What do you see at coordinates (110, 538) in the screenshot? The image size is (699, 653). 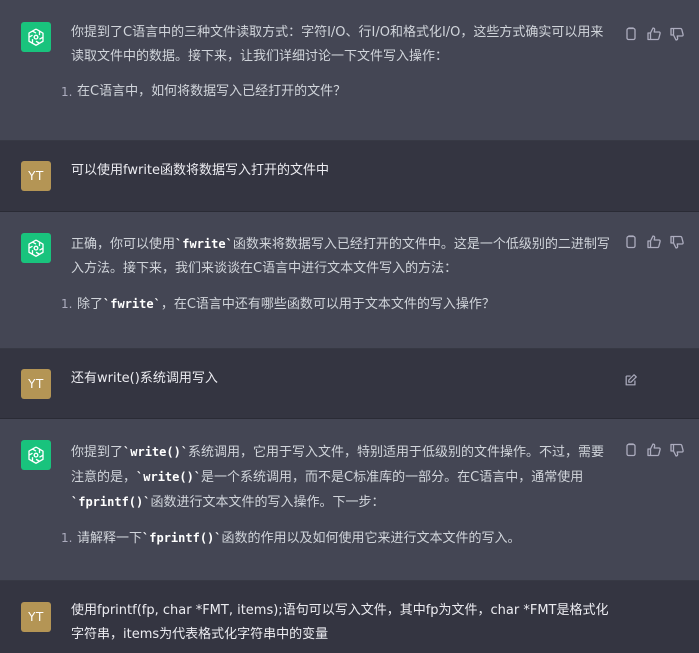 I see `text-run: 请解释一下` at bounding box center [110, 538].